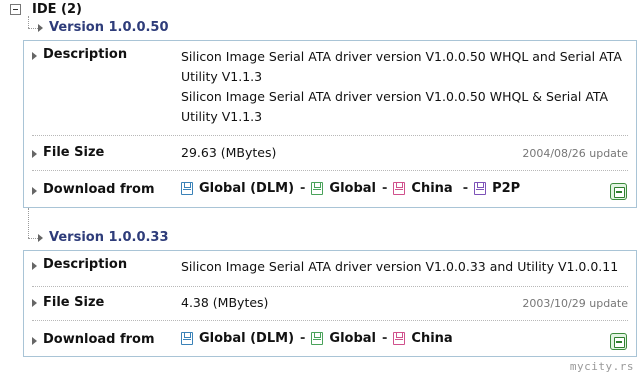 The width and height of the screenshot is (640, 376). What do you see at coordinates (601, 366) in the screenshot?
I see `watermark: mycity.rs` at bounding box center [601, 366].